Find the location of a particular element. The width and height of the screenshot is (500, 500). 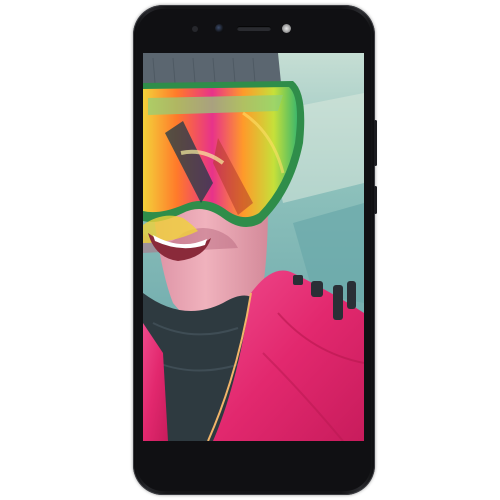

volume-button is located at coordinates (375, 143).